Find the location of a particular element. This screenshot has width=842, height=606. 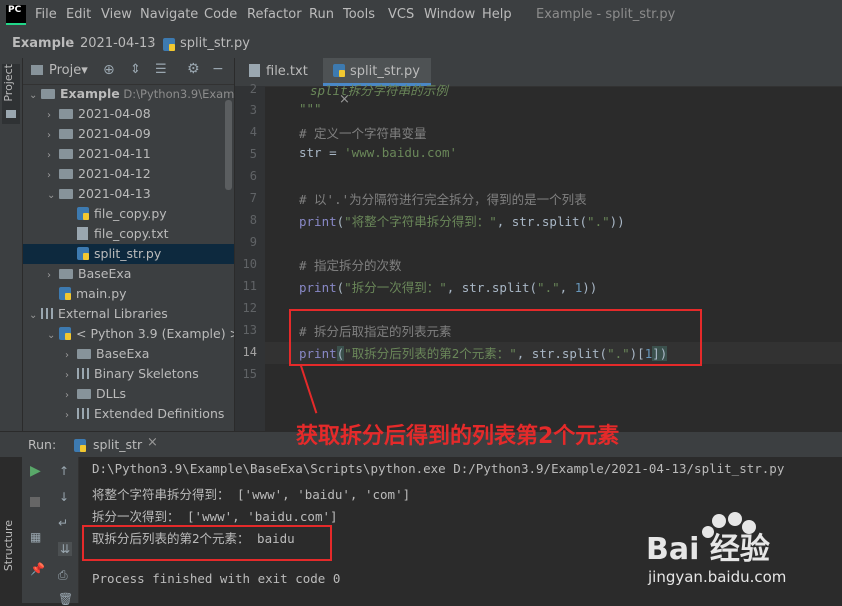

tree-item-label: 2021-04-12 is located at coordinates (114, 173).